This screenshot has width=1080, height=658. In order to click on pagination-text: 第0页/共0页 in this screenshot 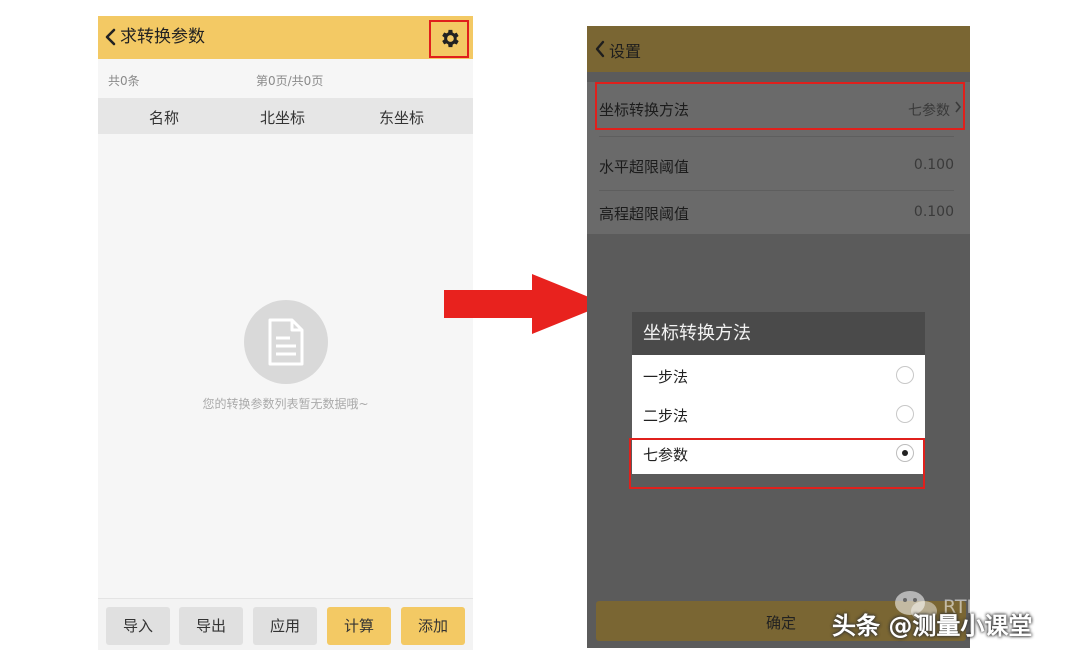, I will do `click(290, 81)`.